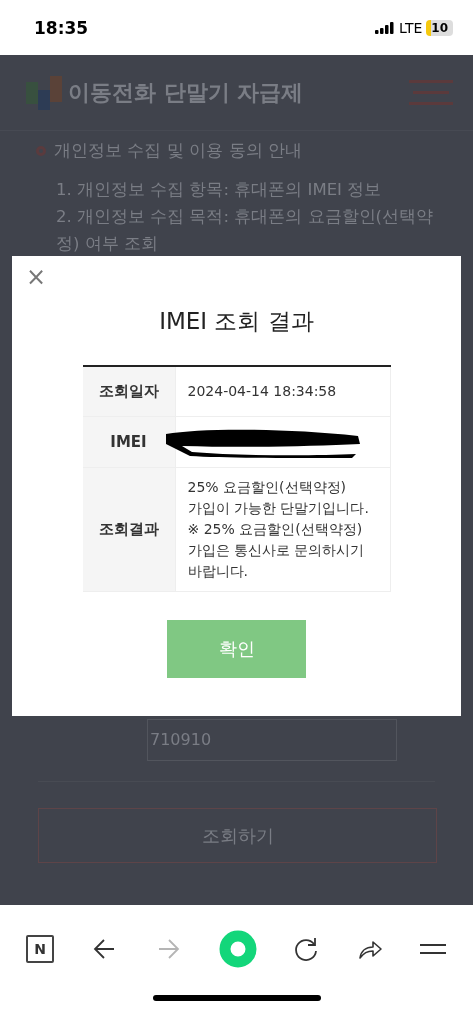 The width and height of the screenshot is (473, 1024). I want to click on battery-level: 10, so click(439, 27).